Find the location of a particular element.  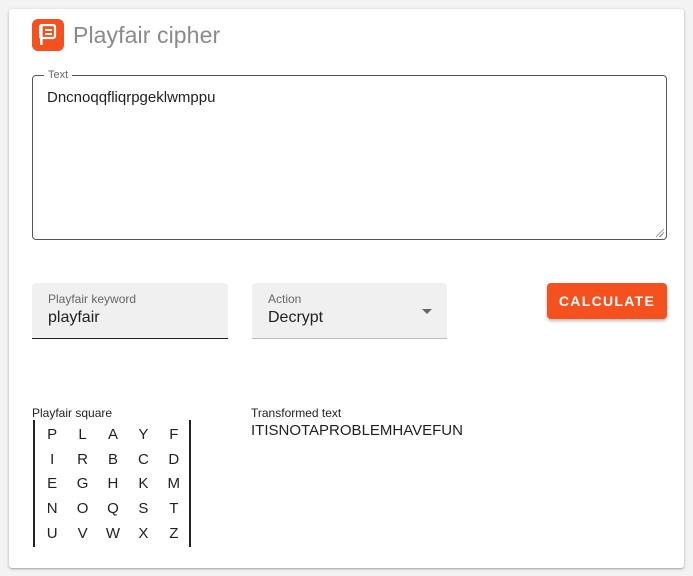

square-cell: E is located at coordinates (52, 484).